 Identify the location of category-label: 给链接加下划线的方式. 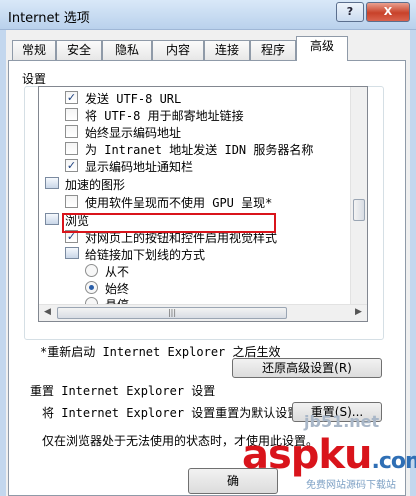
(145, 255).